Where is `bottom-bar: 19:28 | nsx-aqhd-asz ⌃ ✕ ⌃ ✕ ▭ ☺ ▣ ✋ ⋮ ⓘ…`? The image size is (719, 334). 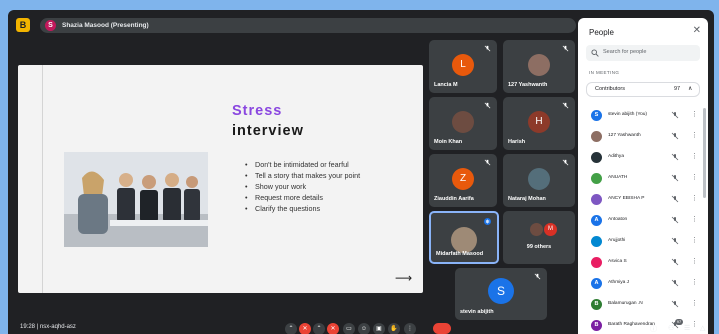
bottom-bar: 19:28 | nsx-aqhd-asz ⌃ ✕ ⌃ ✕ ▭ ☺ ▣ ✋ ⋮ ⓘ… is located at coordinates (361, 326).